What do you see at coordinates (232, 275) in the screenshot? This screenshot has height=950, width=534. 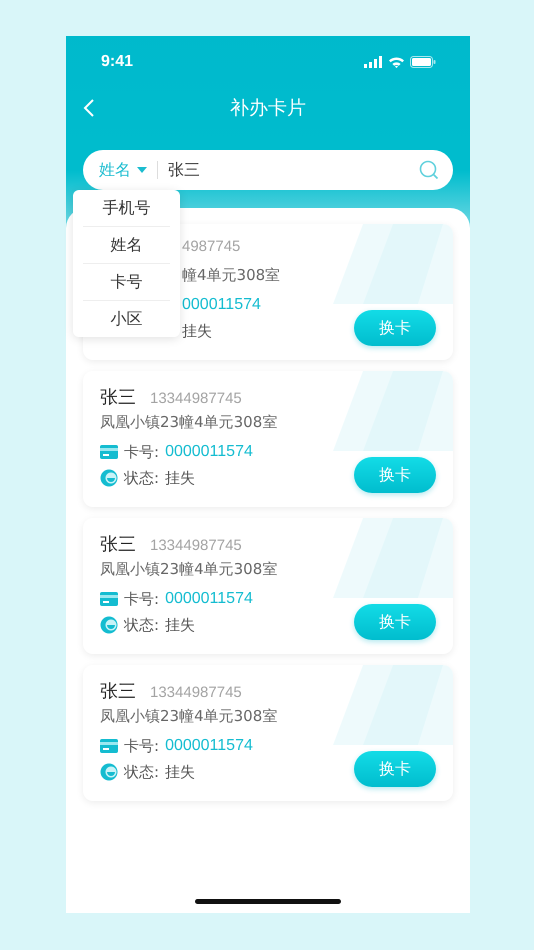 I see `address: 幢4单元308室` at bounding box center [232, 275].